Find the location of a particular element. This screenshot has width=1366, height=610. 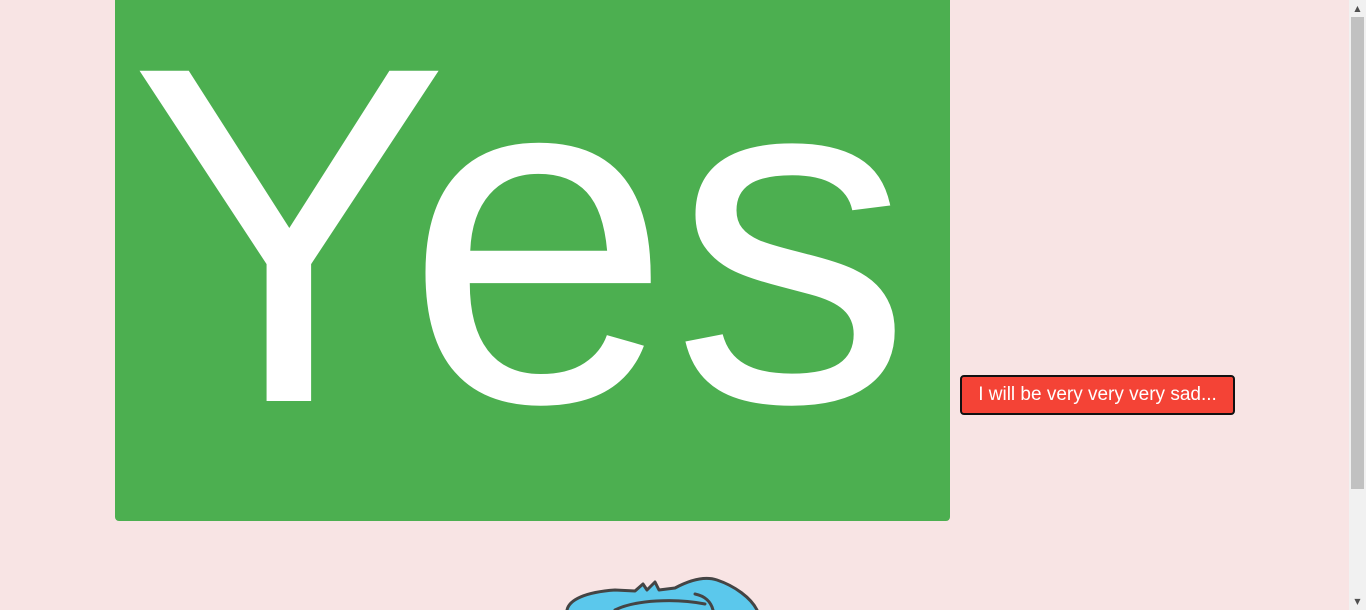

scrollbar-thumb is located at coordinates (1357, 253).